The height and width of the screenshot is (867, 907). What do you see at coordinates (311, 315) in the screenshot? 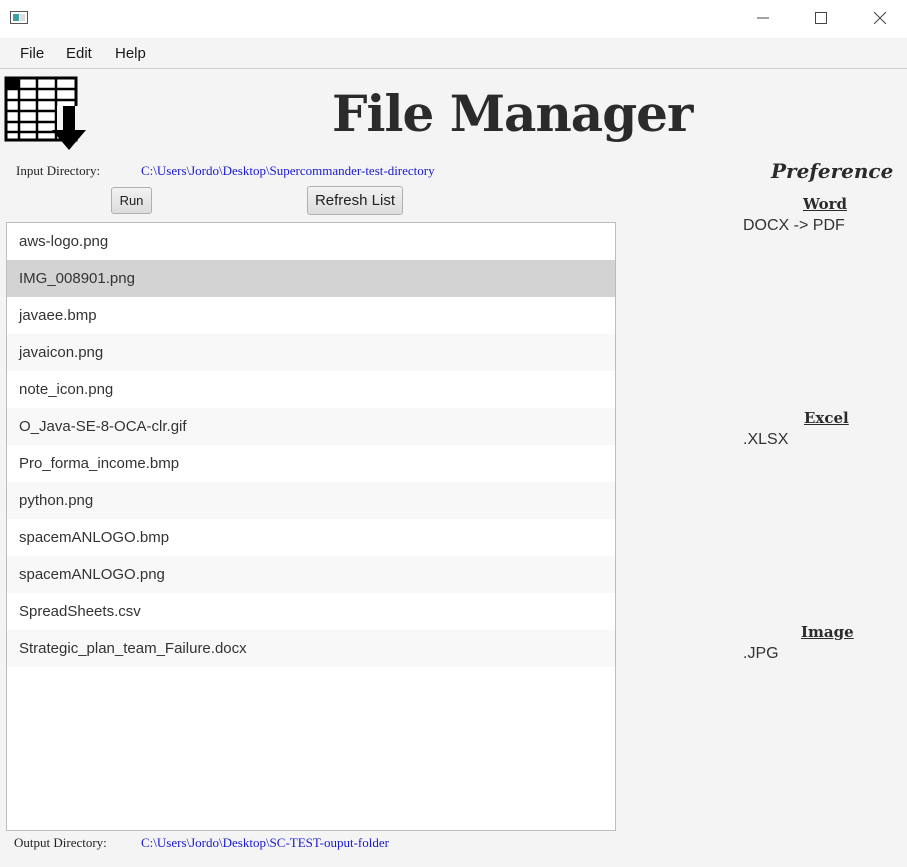
I see `list-item: javaee.bmp` at bounding box center [311, 315].